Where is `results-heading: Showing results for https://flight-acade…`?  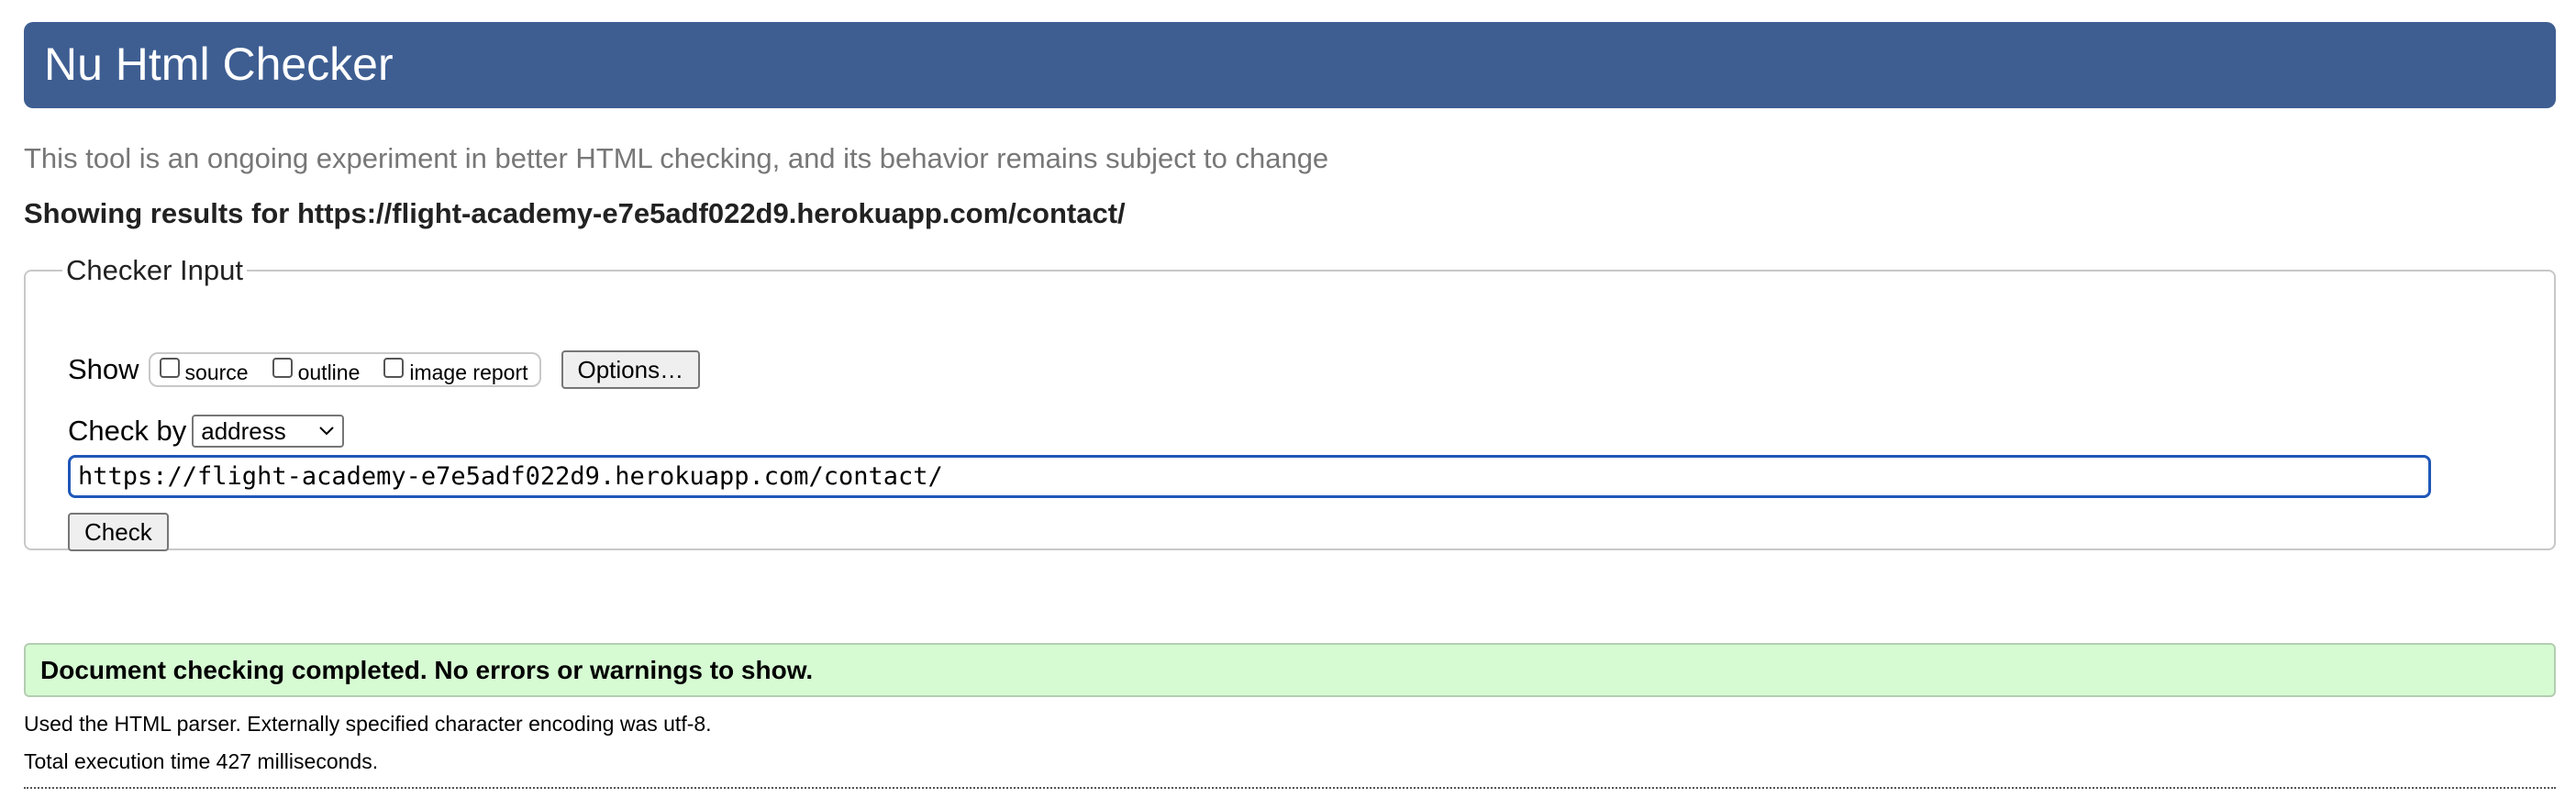
results-heading: Showing results for https://flight-acade… is located at coordinates (575, 213).